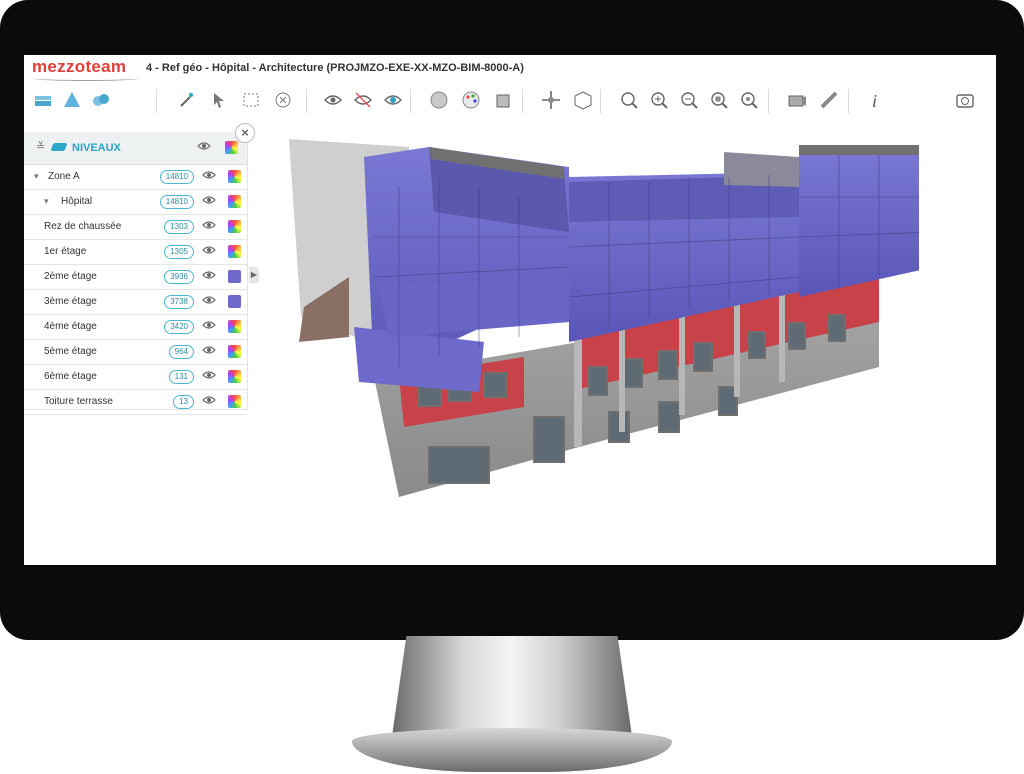  I want to click on section-box-icon, so click(503, 101).